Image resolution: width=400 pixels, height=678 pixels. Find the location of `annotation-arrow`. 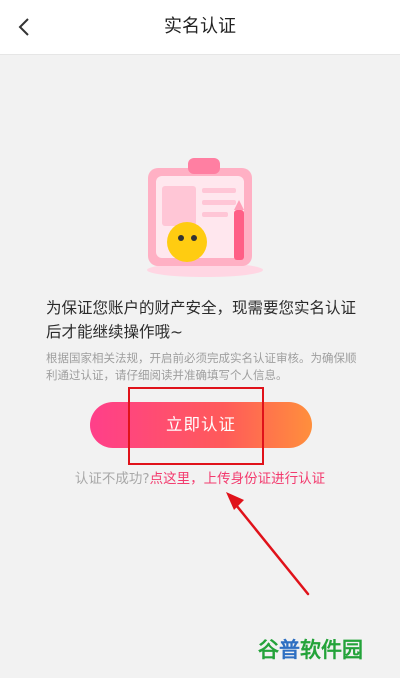

annotation-arrow is located at coordinates (268, 544).